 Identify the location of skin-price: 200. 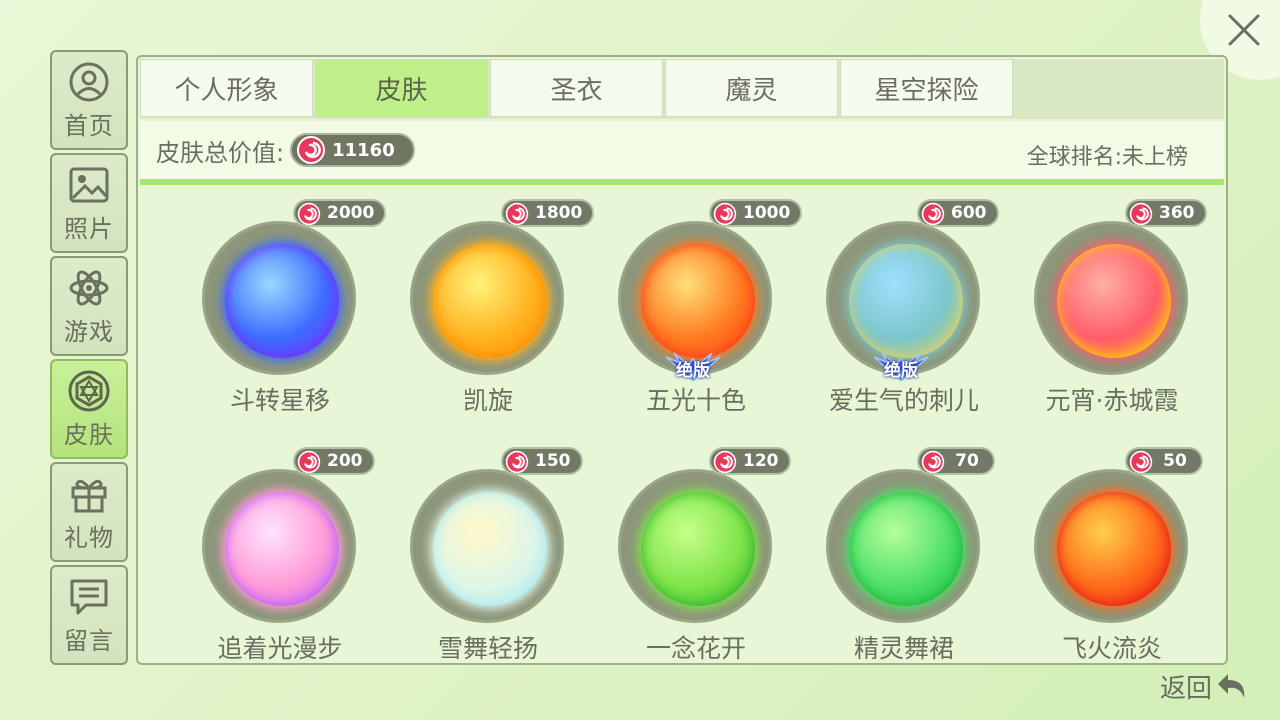
(345, 461).